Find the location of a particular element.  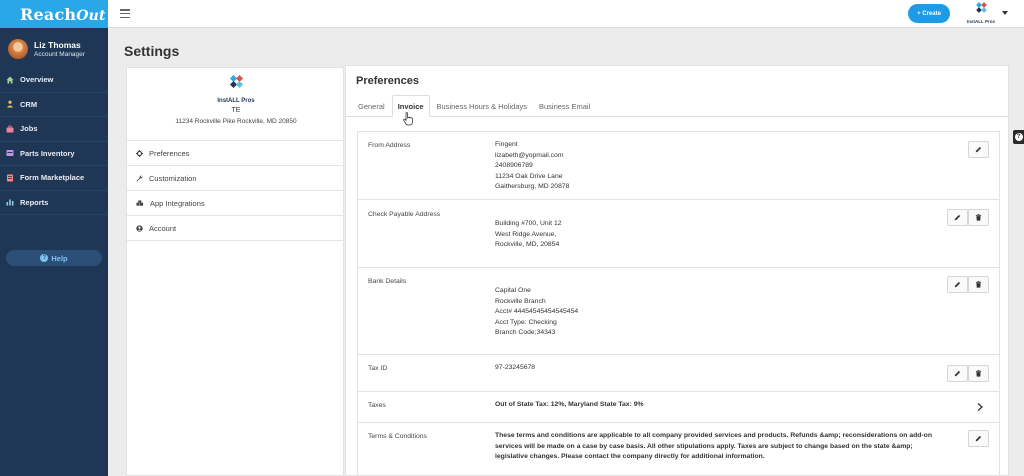

tab-general: General is located at coordinates (371, 106).